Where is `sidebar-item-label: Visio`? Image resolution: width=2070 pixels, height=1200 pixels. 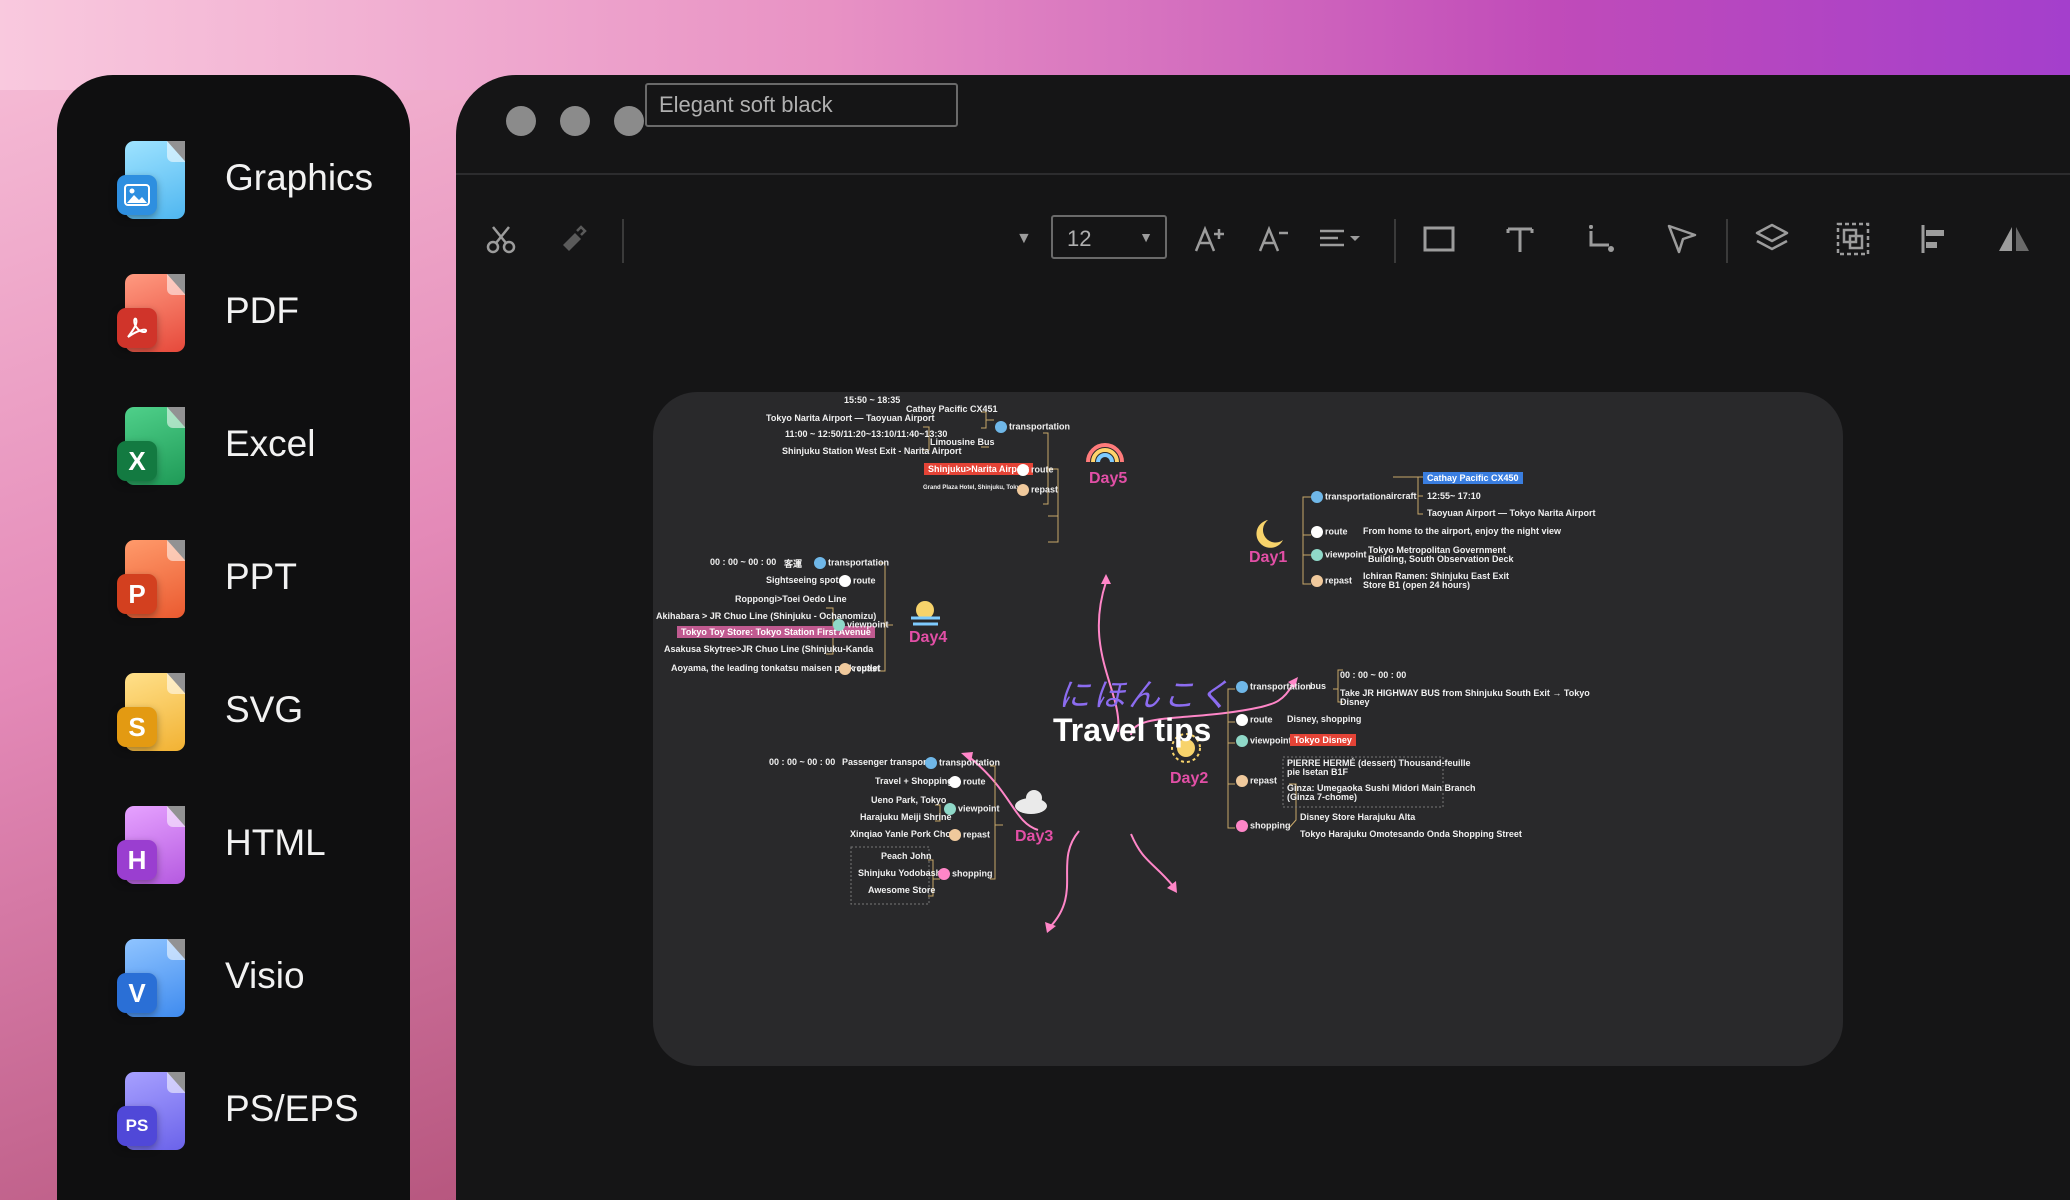
sidebar-item-label: Visio is located at coordinates (265, 975).